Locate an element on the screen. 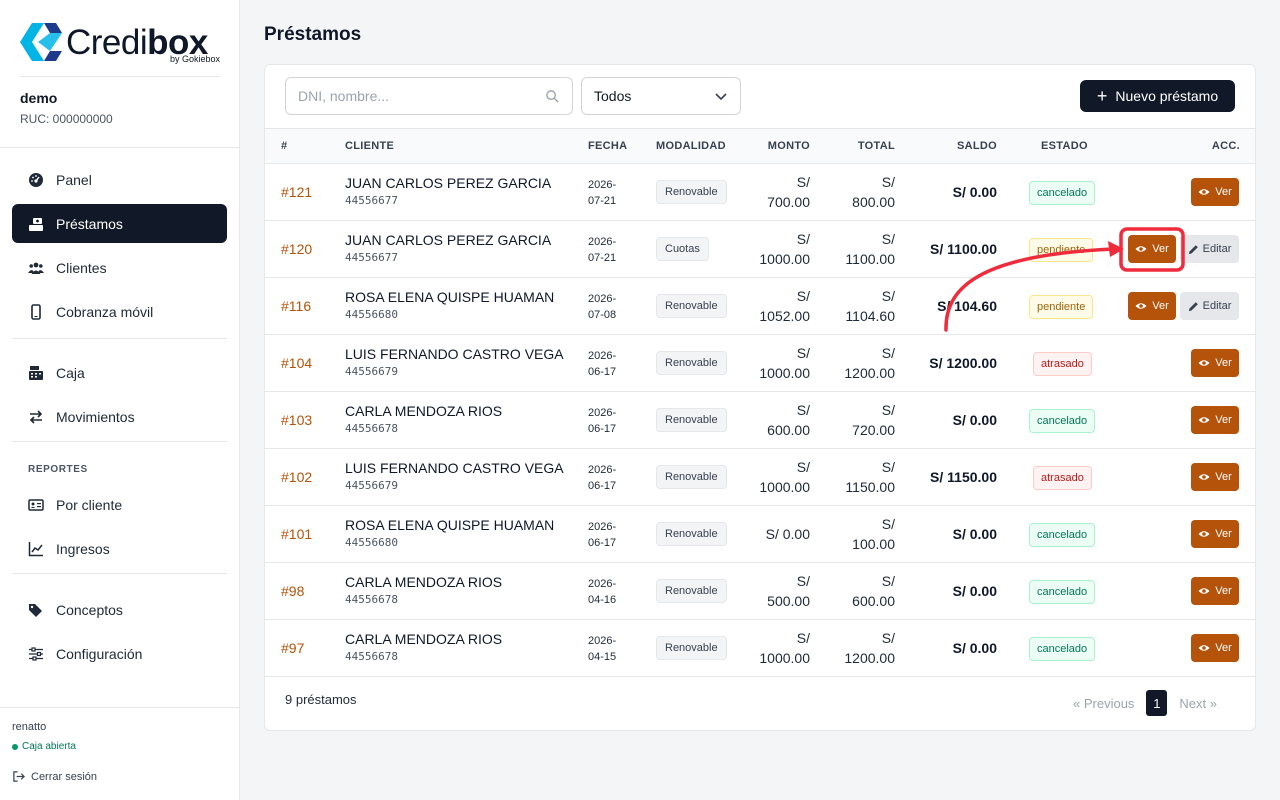 Image resolution: width=1280 pixels, height=800 pixels. credibox-logo-icon is located at coordinates (41, 42).